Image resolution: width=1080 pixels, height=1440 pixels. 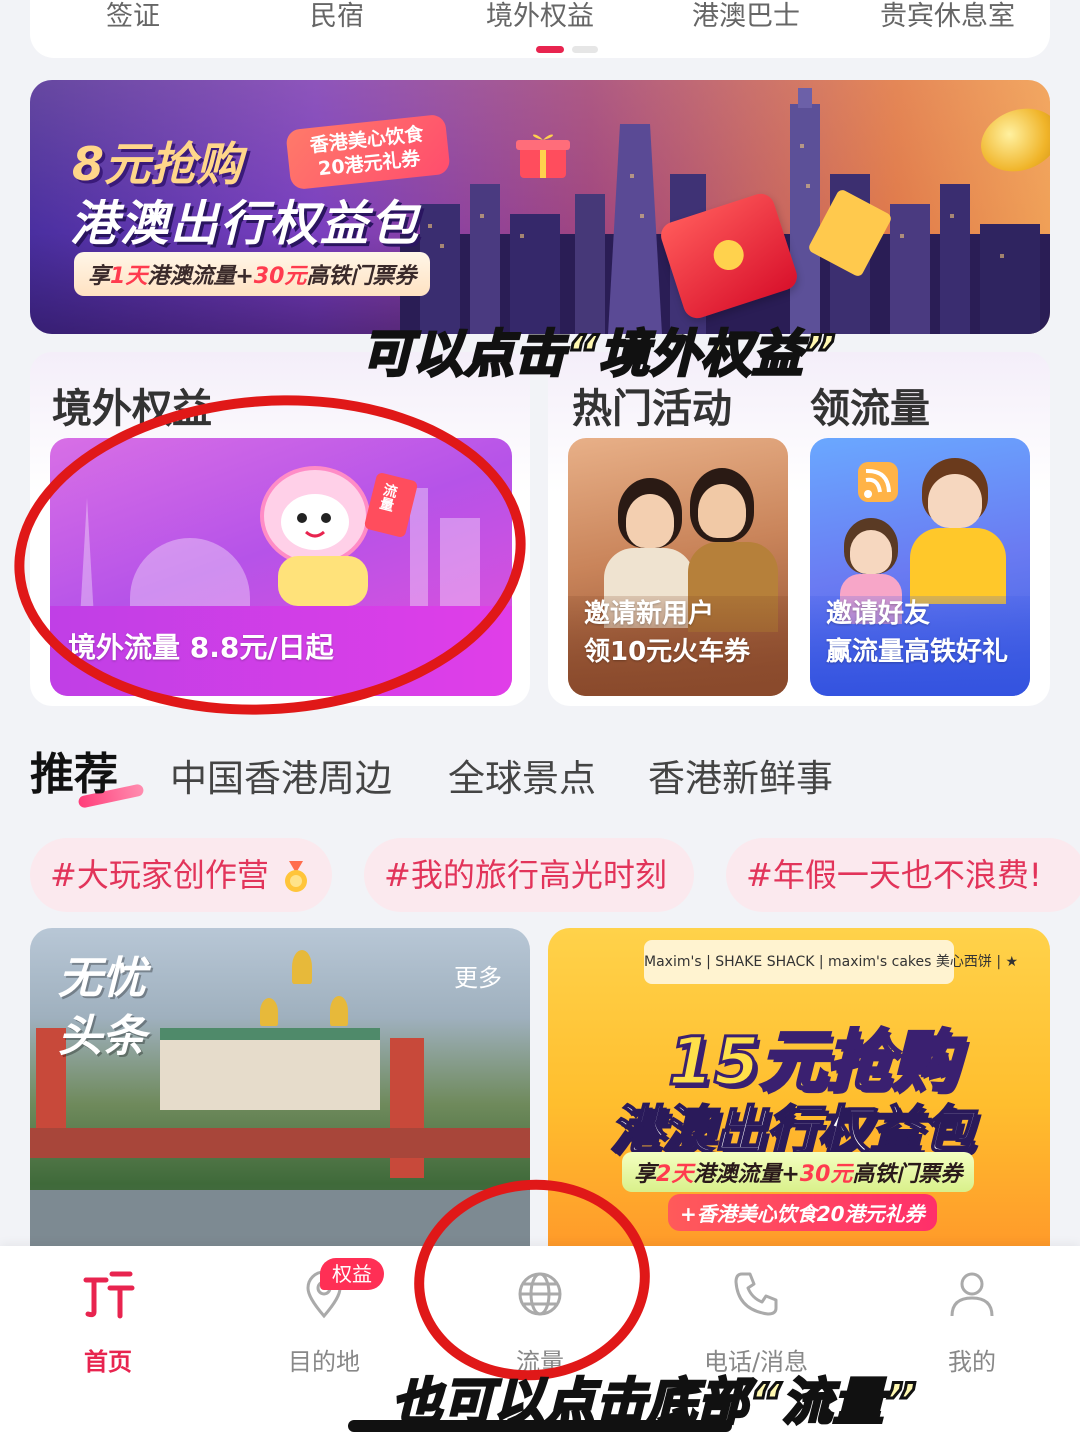 What do you see at coordinates (585, 49) in the screenshot?
I see `page-indicator-inactive` at bounding box center [585, 49].